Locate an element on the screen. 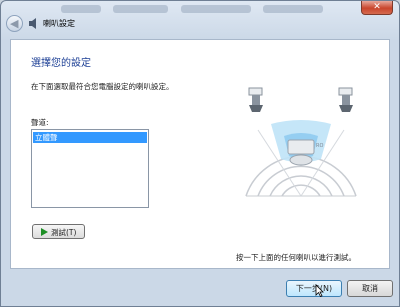 The width and height of the screenshot is (400, 307). next-button: 下一步(N) is located at coordinates (314, 288).